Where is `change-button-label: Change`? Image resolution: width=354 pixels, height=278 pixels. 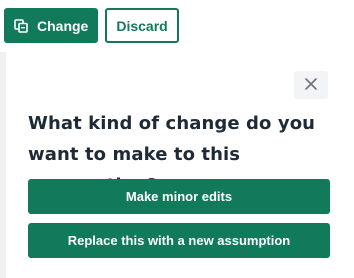 change-button-label: Change is located at coordinates (63, 25).